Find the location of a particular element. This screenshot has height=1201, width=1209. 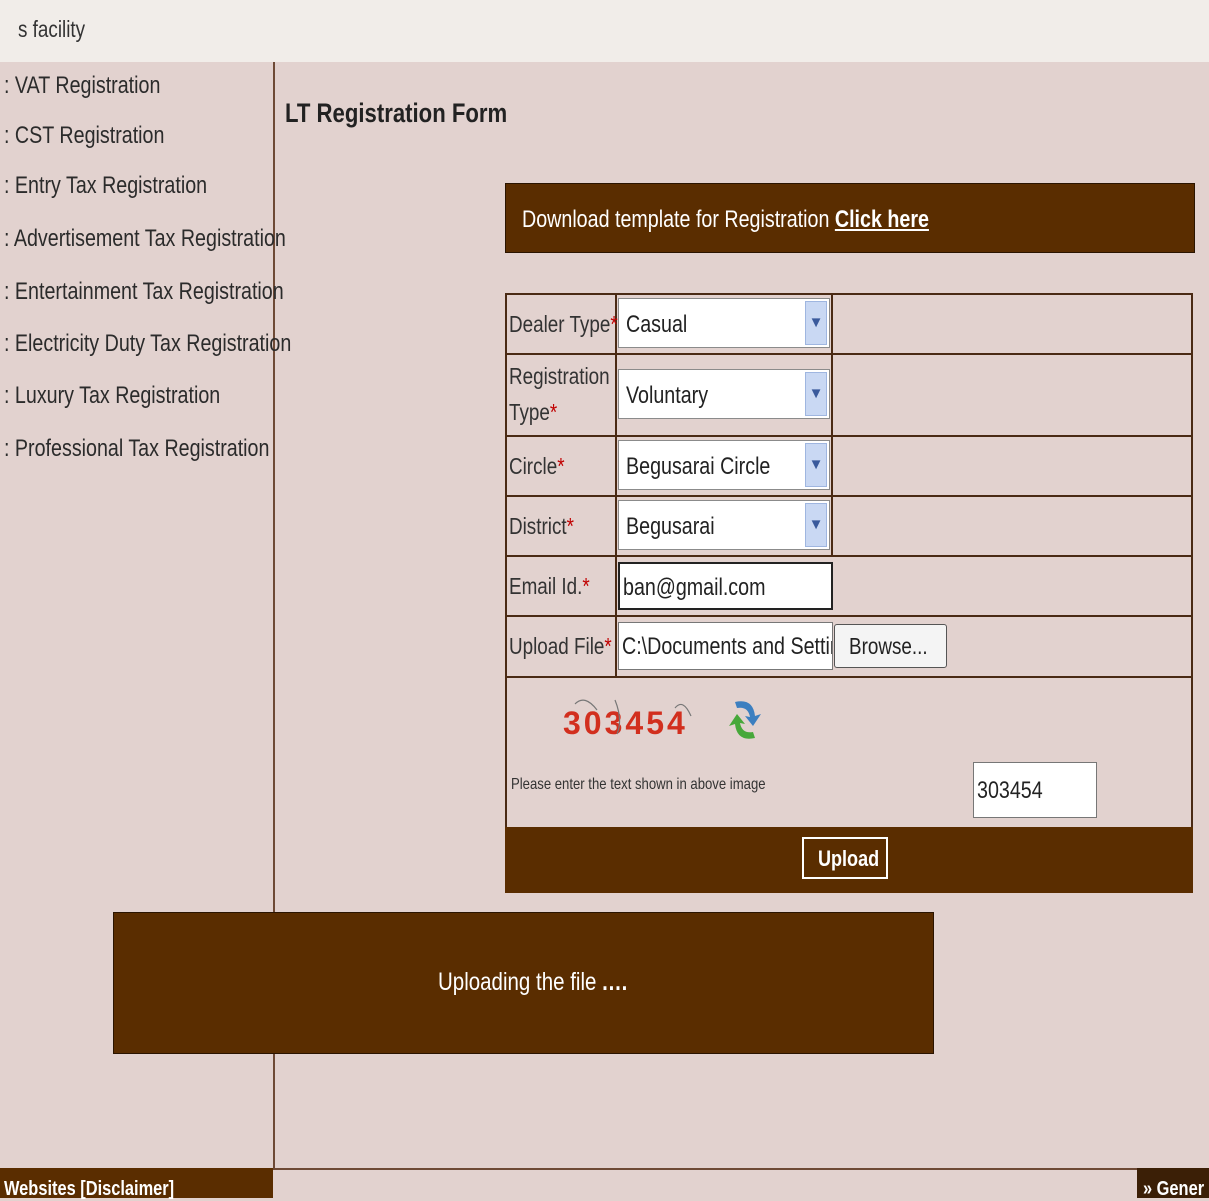

dealer-type-label: Dealer Type* is located at coordinates (562, 324).